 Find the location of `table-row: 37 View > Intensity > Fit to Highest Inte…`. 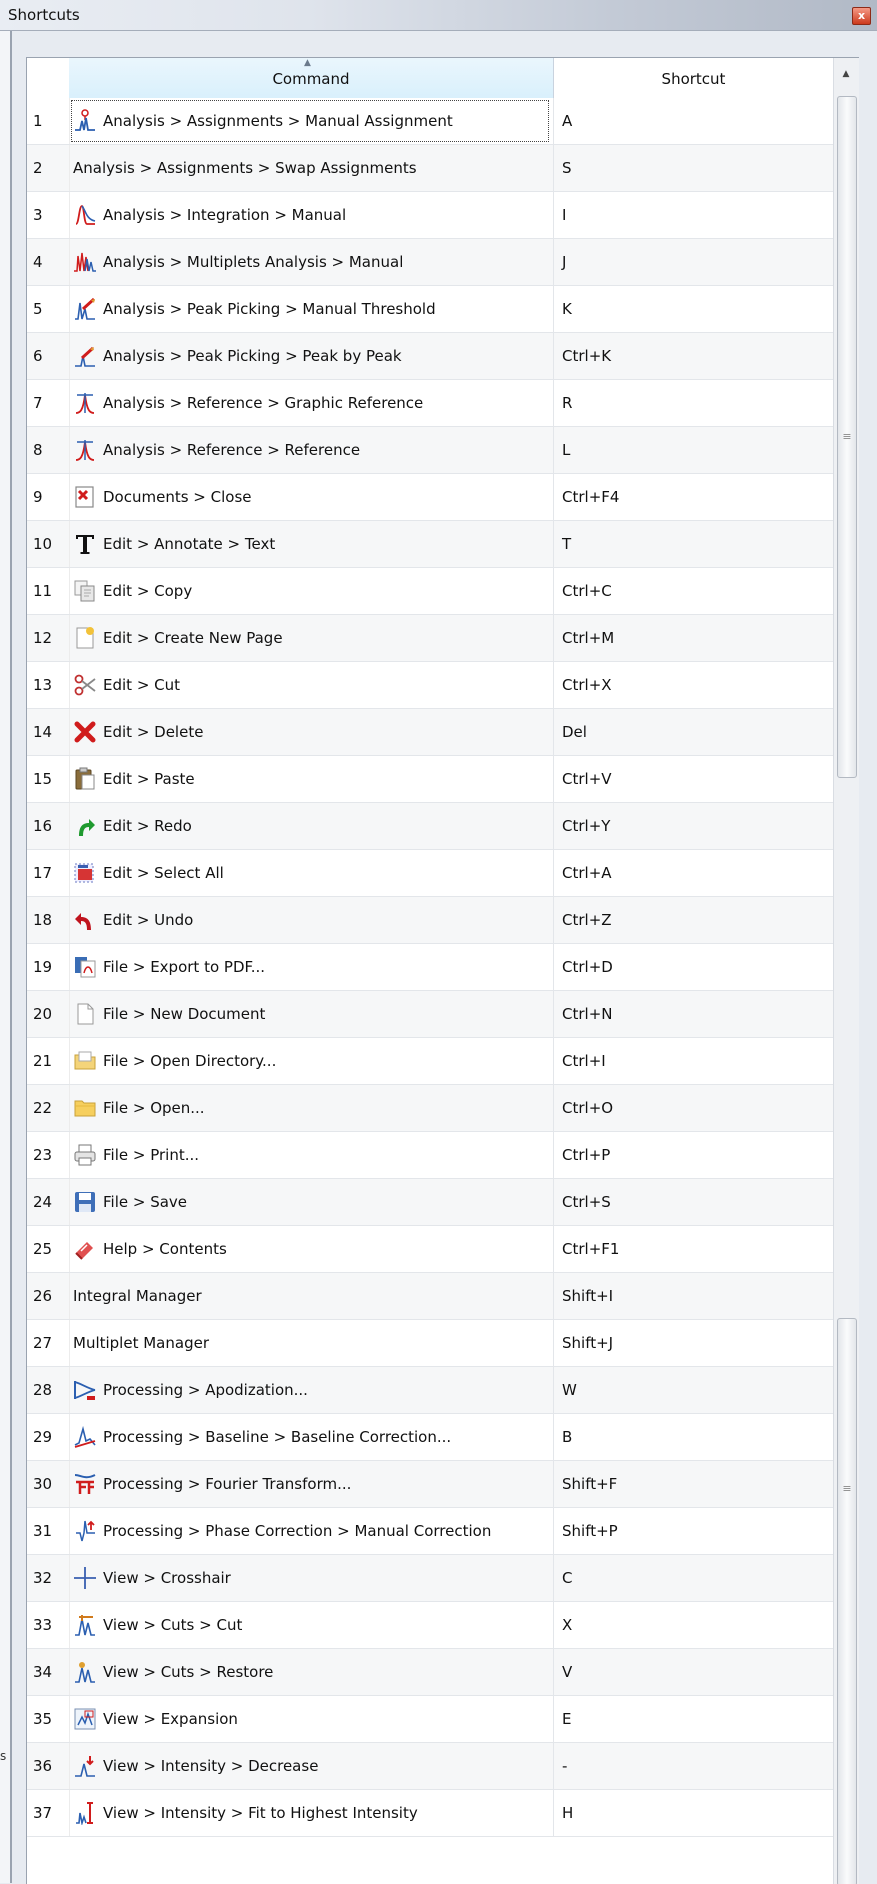

table-row: 37 View > Intensity > Fit to Highest Inte… is located at coordinates (430, 1813).